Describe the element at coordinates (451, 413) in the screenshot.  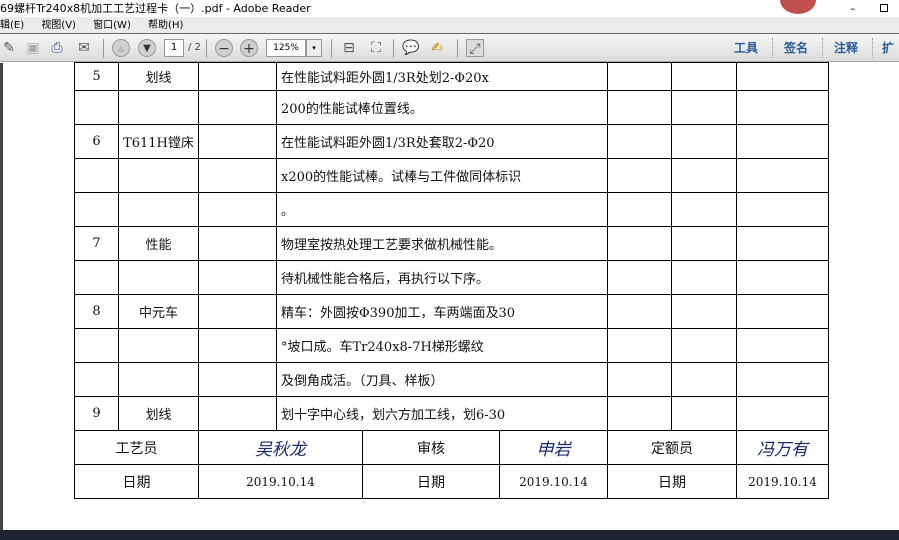
I see `table-row: 9 划线 划十字中心线，划六方加工线，划6-30` at that location.